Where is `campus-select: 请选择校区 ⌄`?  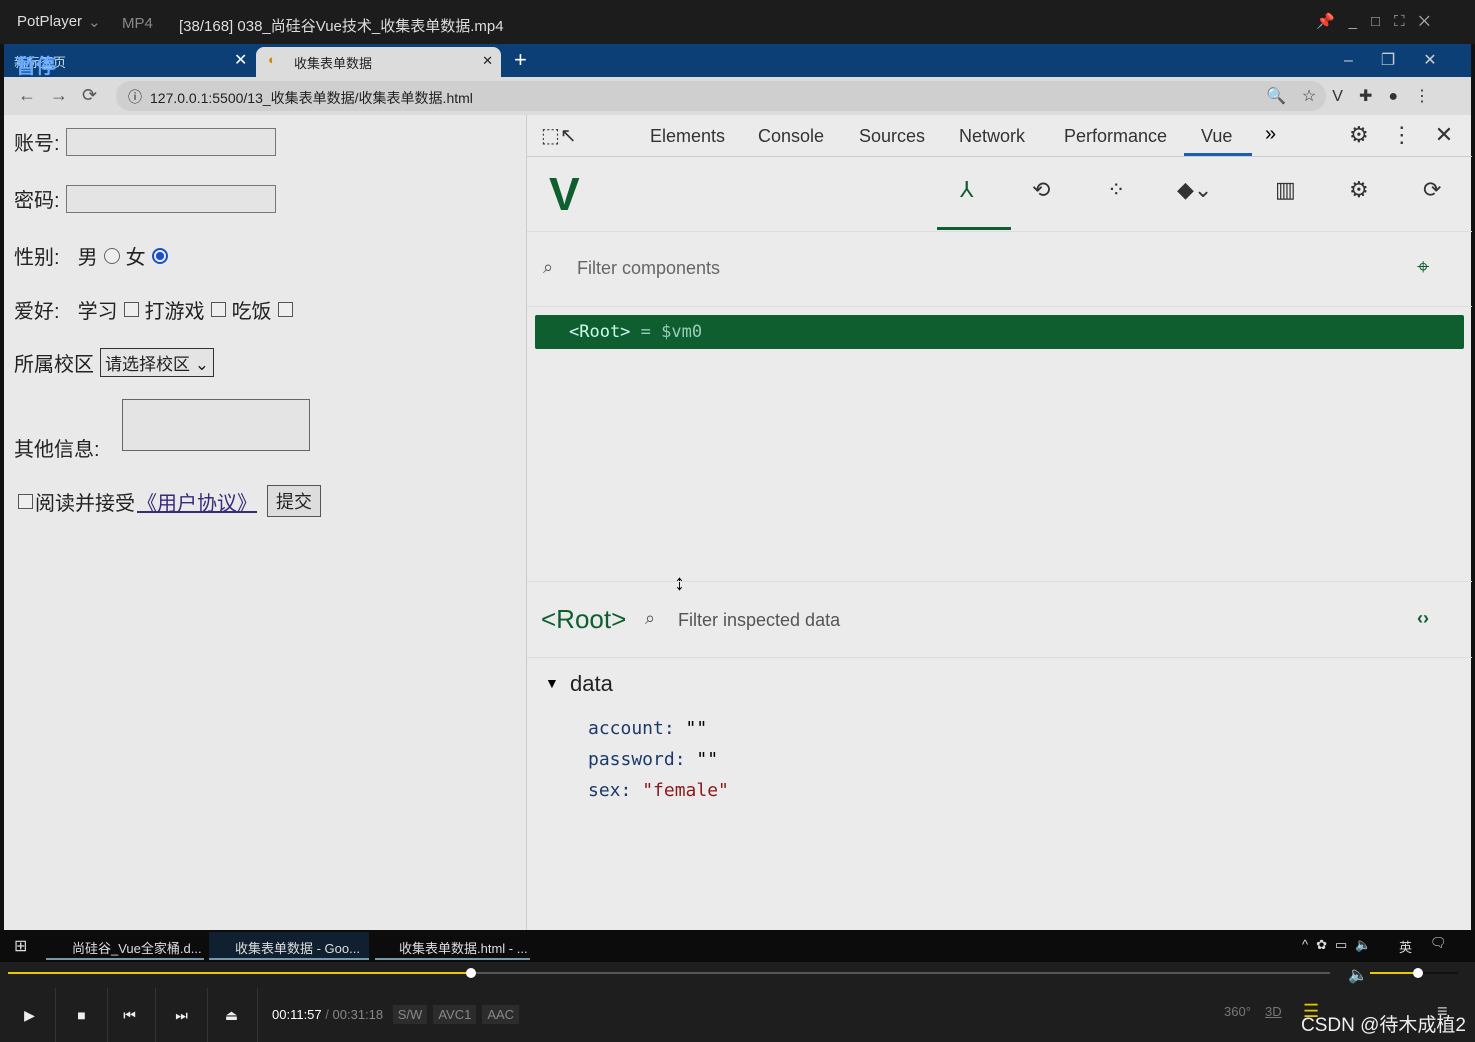 campus-select: 请选择校区 ⌄ is located at coordinates (157, 362).